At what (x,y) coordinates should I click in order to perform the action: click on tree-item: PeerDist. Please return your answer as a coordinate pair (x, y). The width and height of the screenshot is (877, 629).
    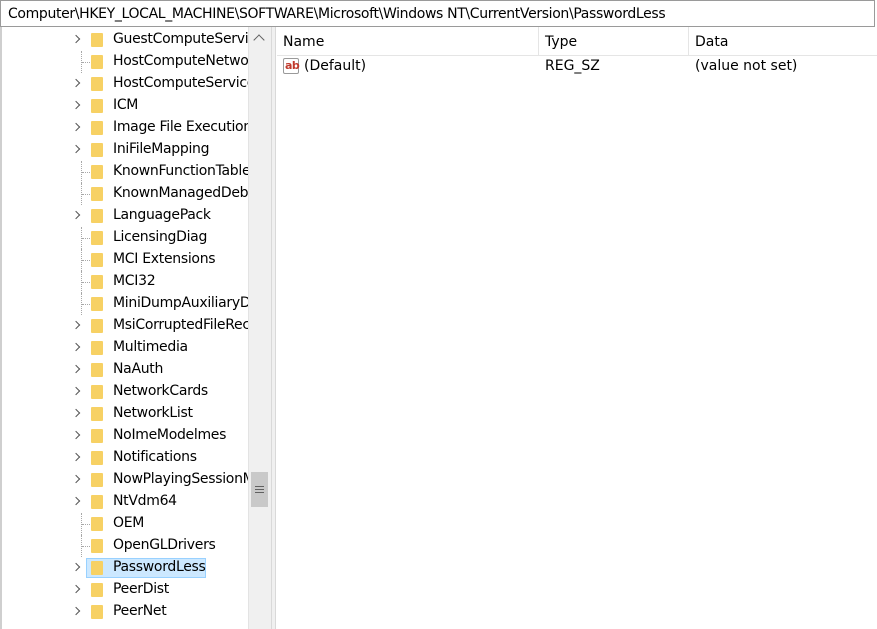
    Looking at the image, I should click on (124, 590).